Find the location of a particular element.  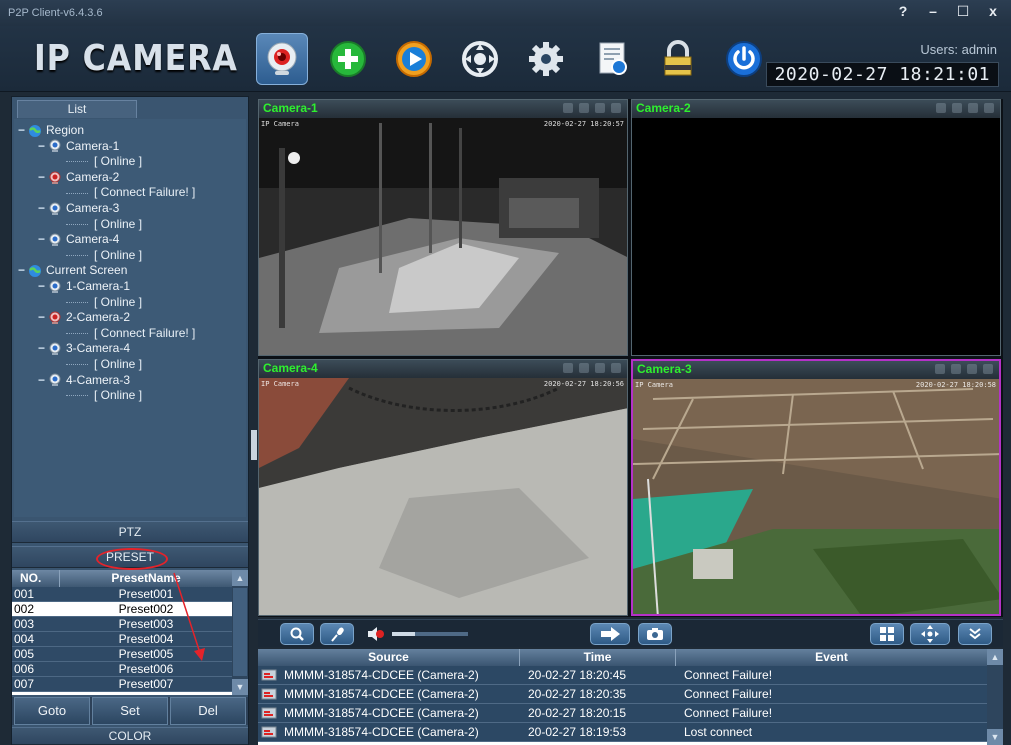

camera-tile-3: Camera-4 IP Camera 2020-02-27 18:20:56 is located at coordinates (443, 487).